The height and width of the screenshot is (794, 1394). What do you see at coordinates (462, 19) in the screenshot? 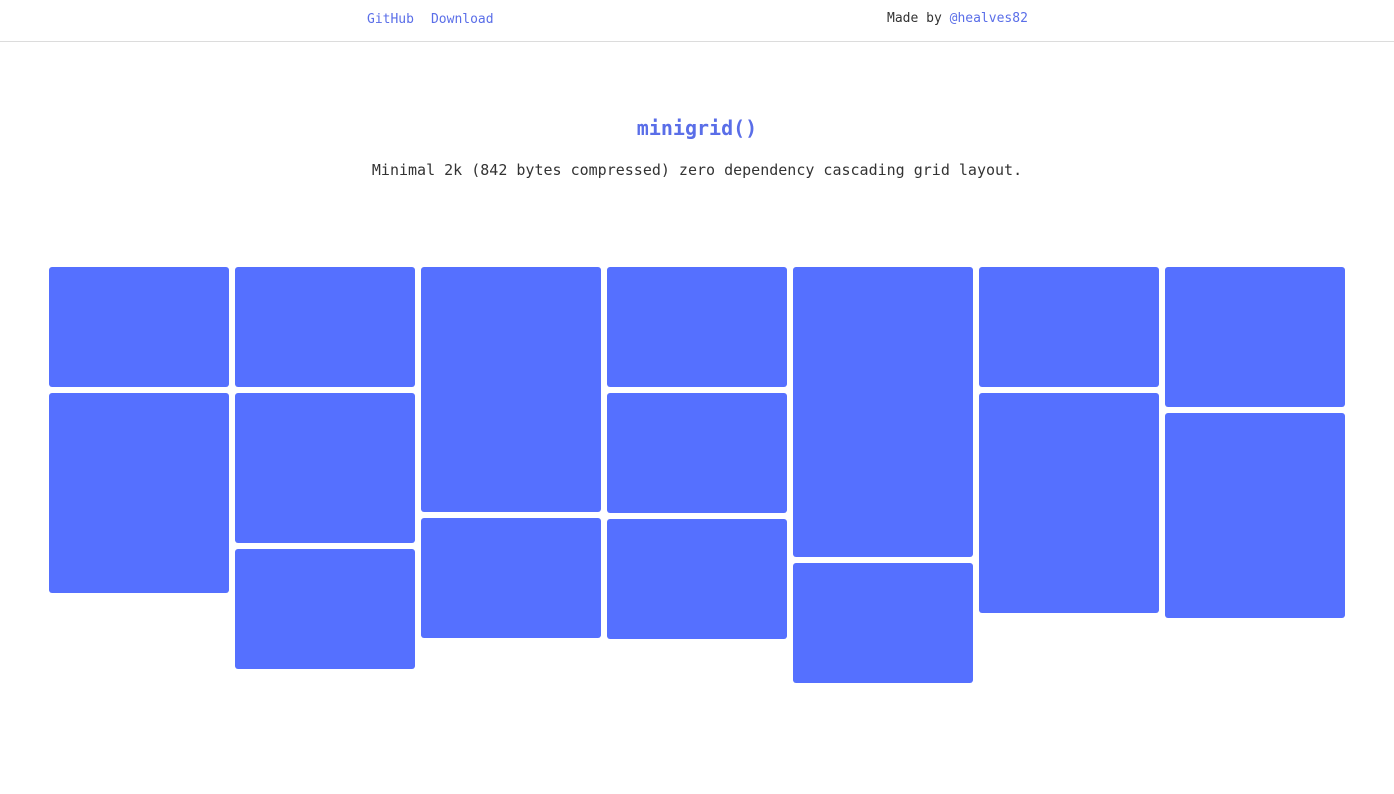
I see `download-link: Download` at bounding box center [462, 19].